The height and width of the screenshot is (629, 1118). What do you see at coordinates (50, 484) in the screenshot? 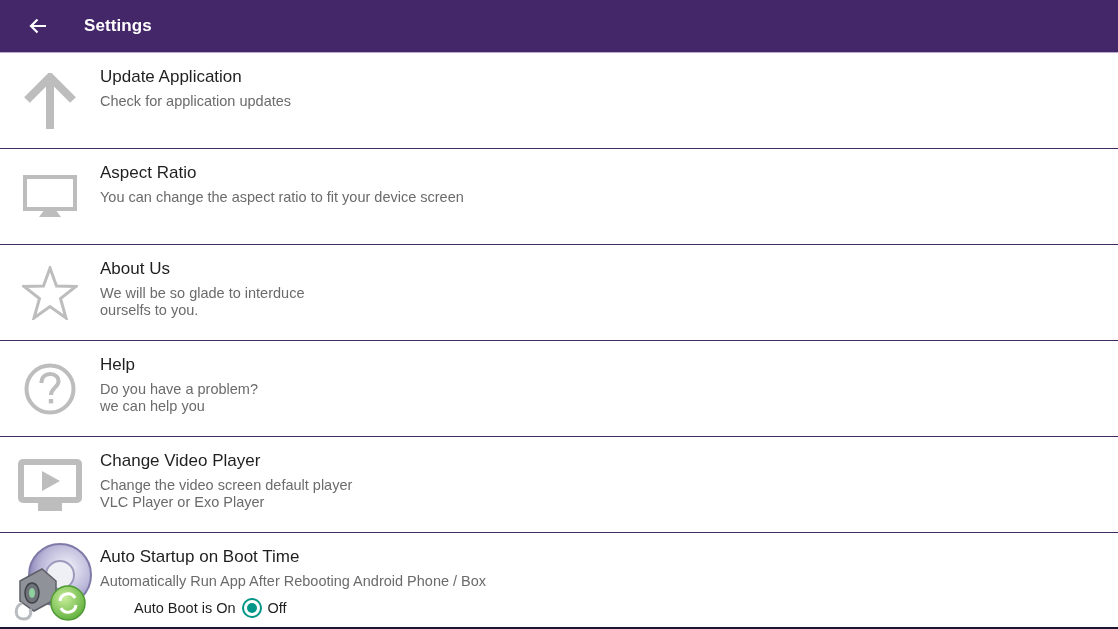
I see `tv-play-icon` at bounding box center [50, 484].